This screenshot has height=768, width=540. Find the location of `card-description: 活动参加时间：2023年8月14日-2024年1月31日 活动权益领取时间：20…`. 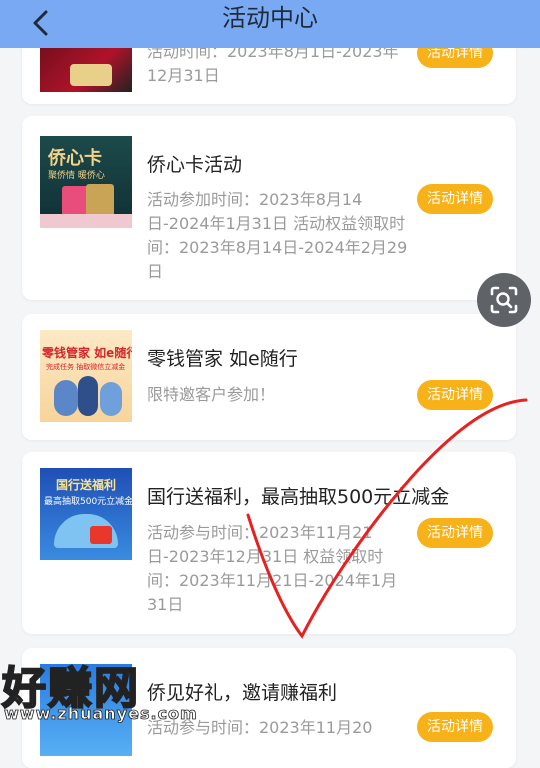

card-description: 活动参加时间：2023年8月14日-2024年1月31日 活动权益领取时间：20… is located at coordinates (277, 235).